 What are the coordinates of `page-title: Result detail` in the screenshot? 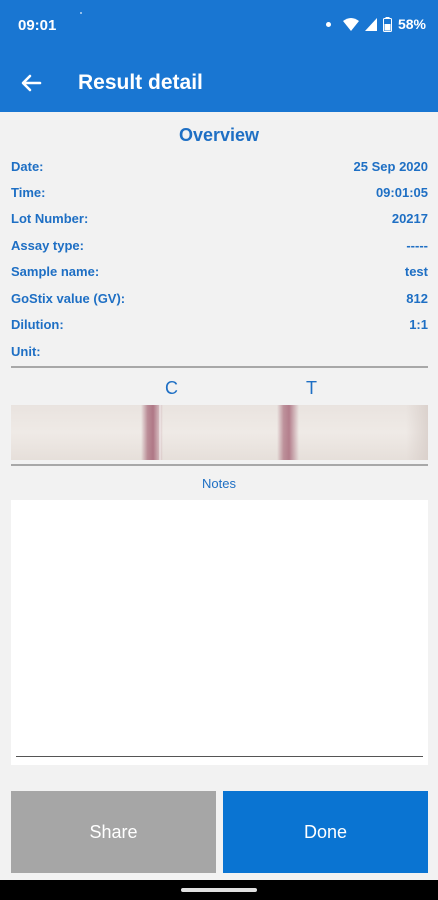 It's located at (140, 82).